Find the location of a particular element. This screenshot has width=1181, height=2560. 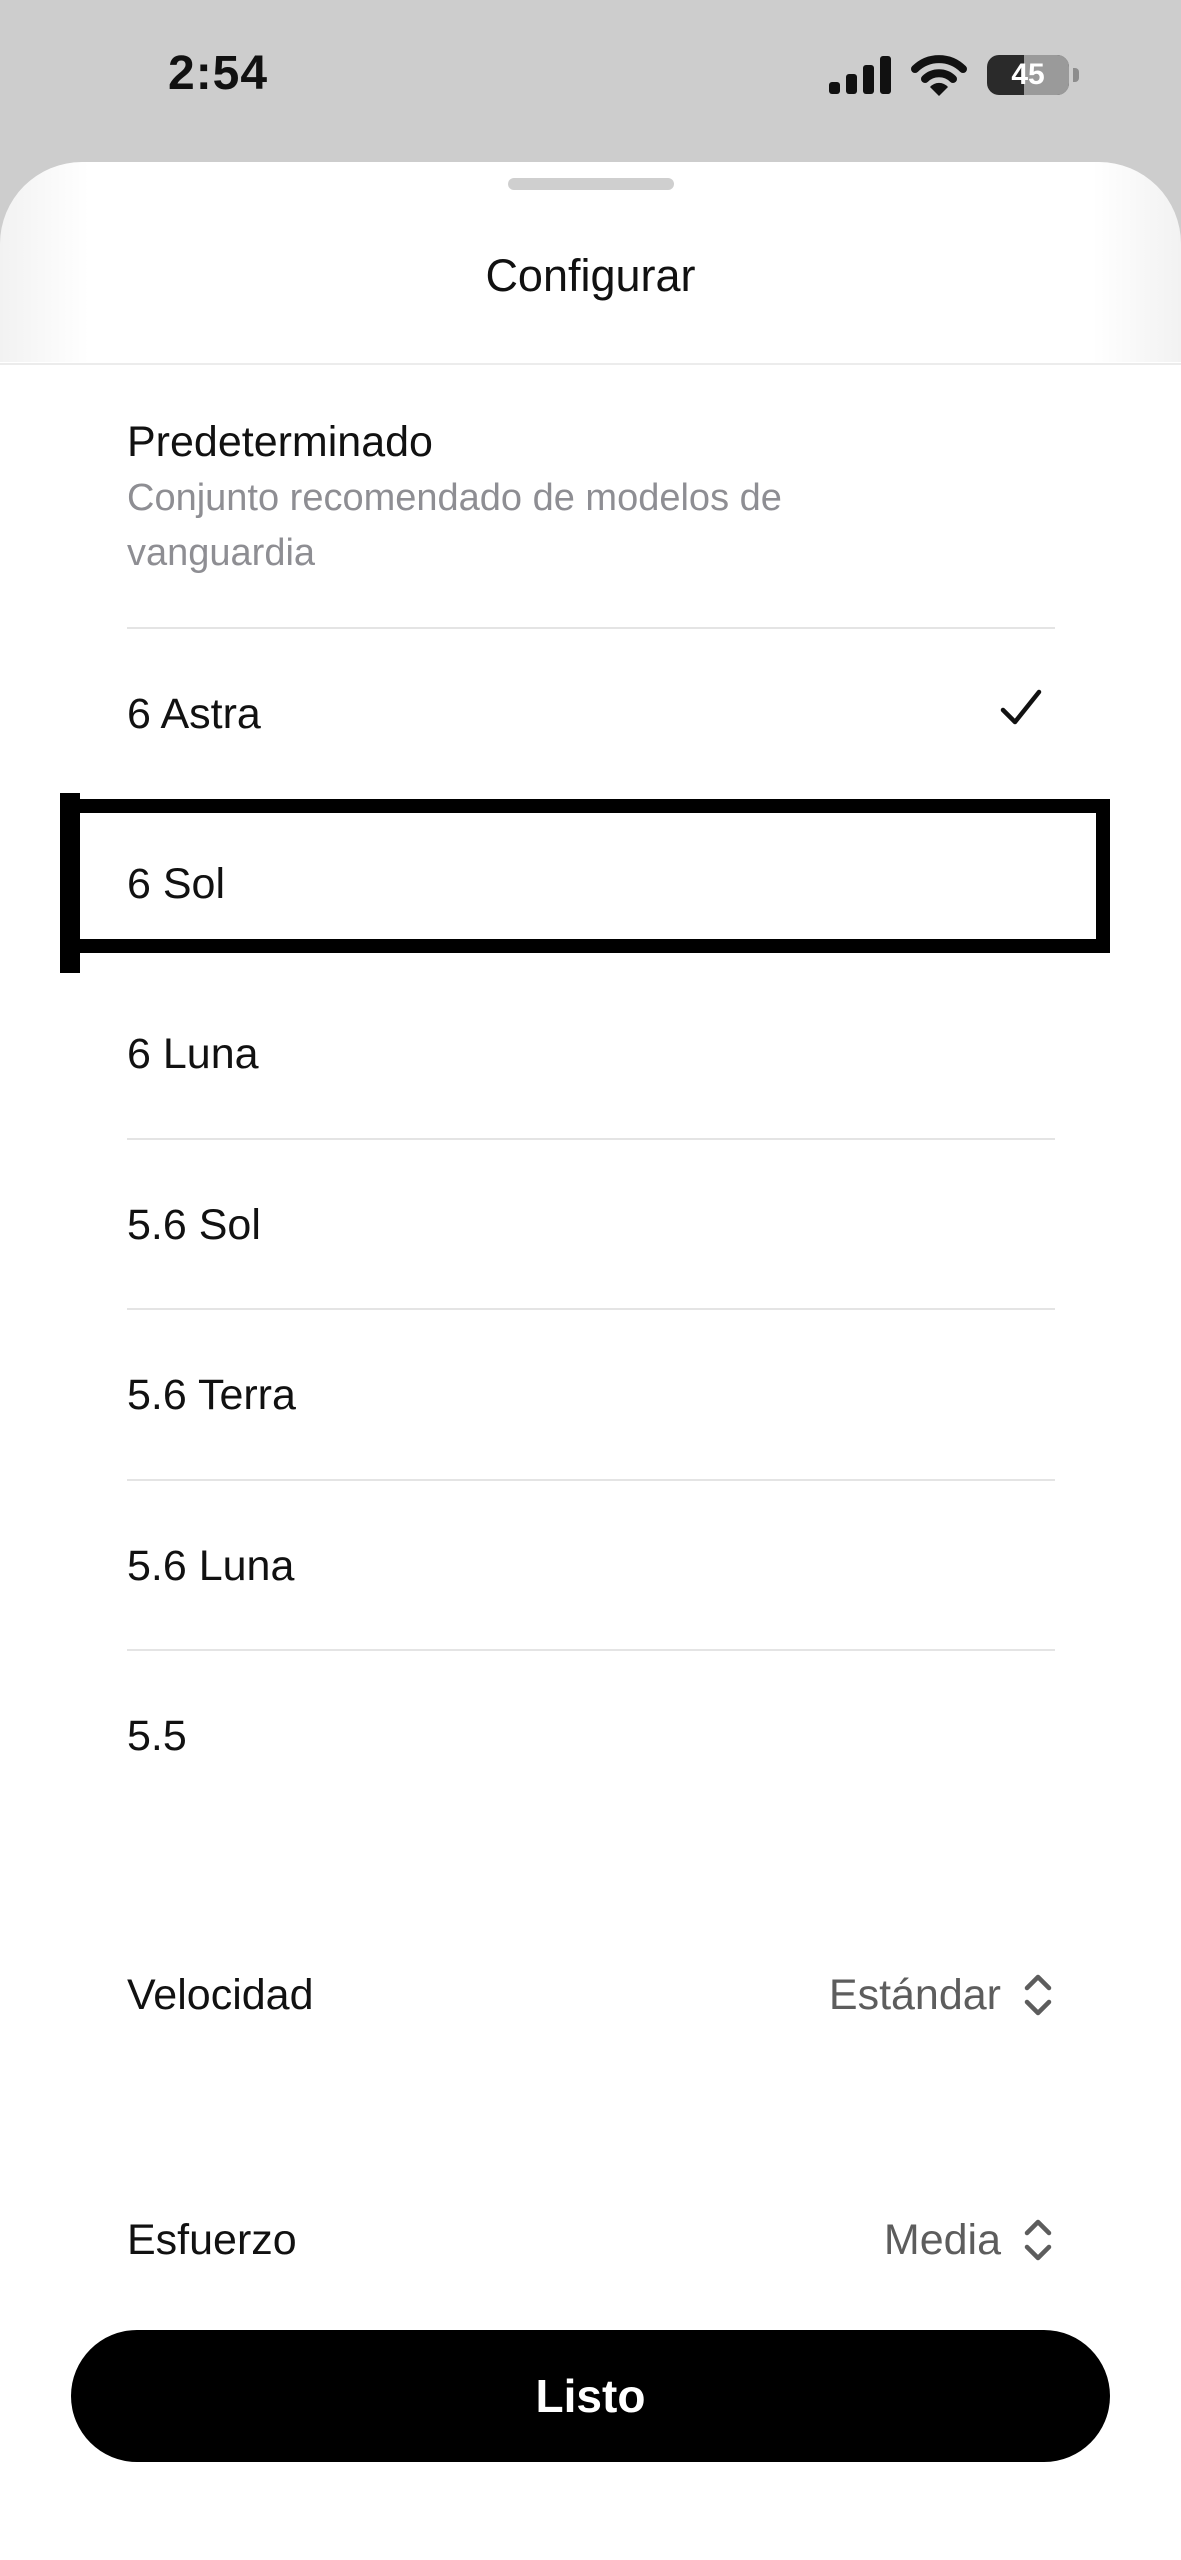

title-divider is located at coordinates (590, 364).